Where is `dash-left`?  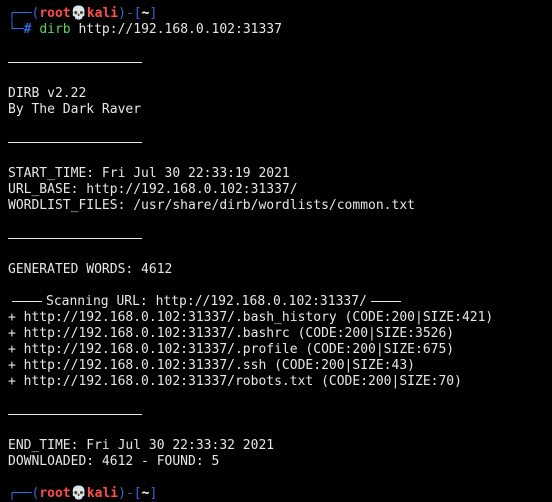 dash-left is located at coordinates (27, 301).